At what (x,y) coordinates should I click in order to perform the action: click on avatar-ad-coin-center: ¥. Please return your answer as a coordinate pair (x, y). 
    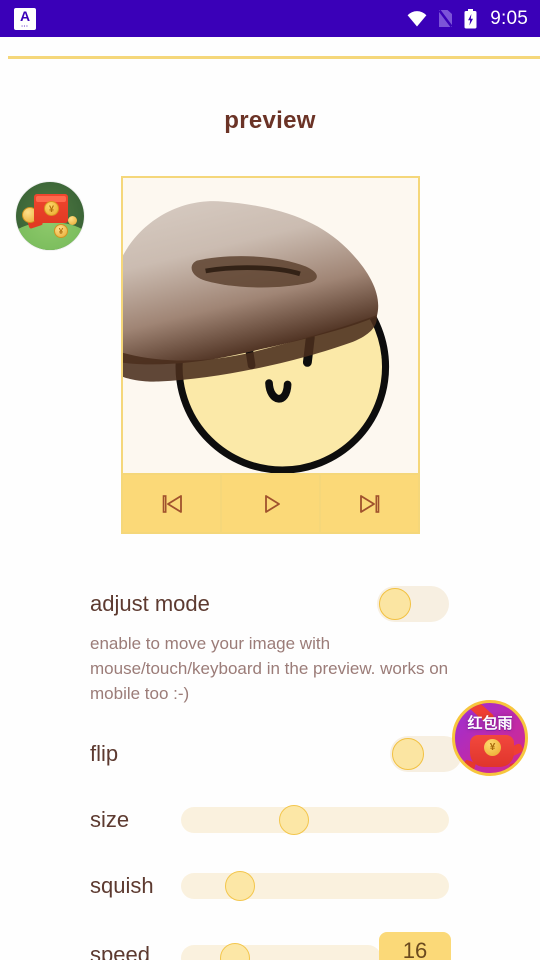
    Looking at the image, I should click on (51, 208).